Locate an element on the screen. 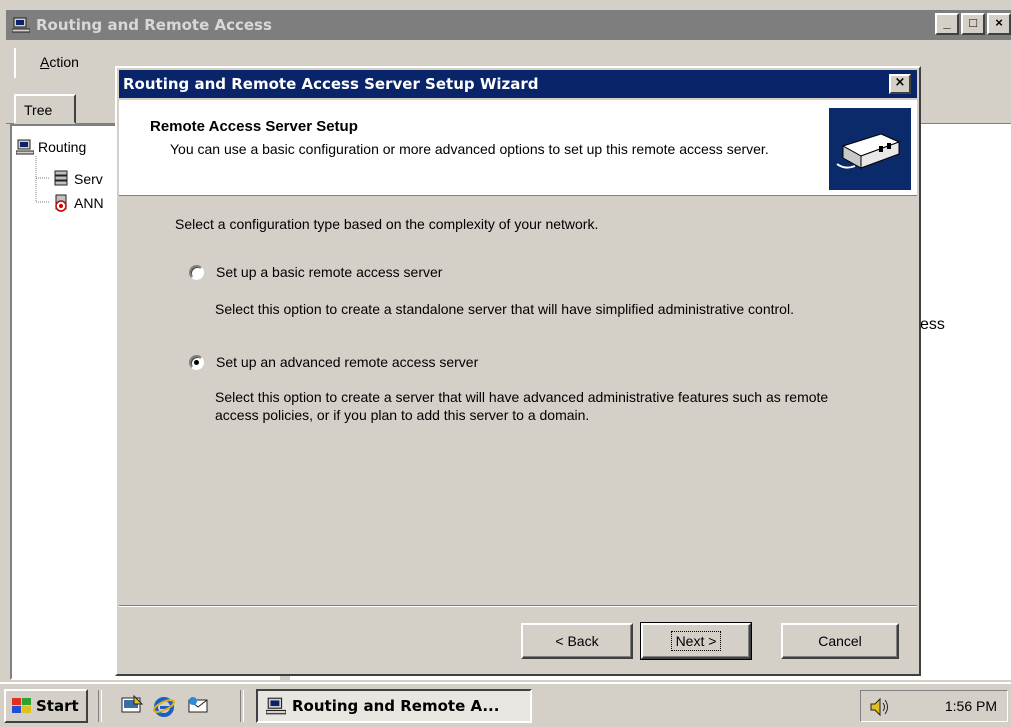 Image resolution: width=1011 pixels, height=727 pixels. action-menu-mnemonic: A is located at coordinates (45, 62).